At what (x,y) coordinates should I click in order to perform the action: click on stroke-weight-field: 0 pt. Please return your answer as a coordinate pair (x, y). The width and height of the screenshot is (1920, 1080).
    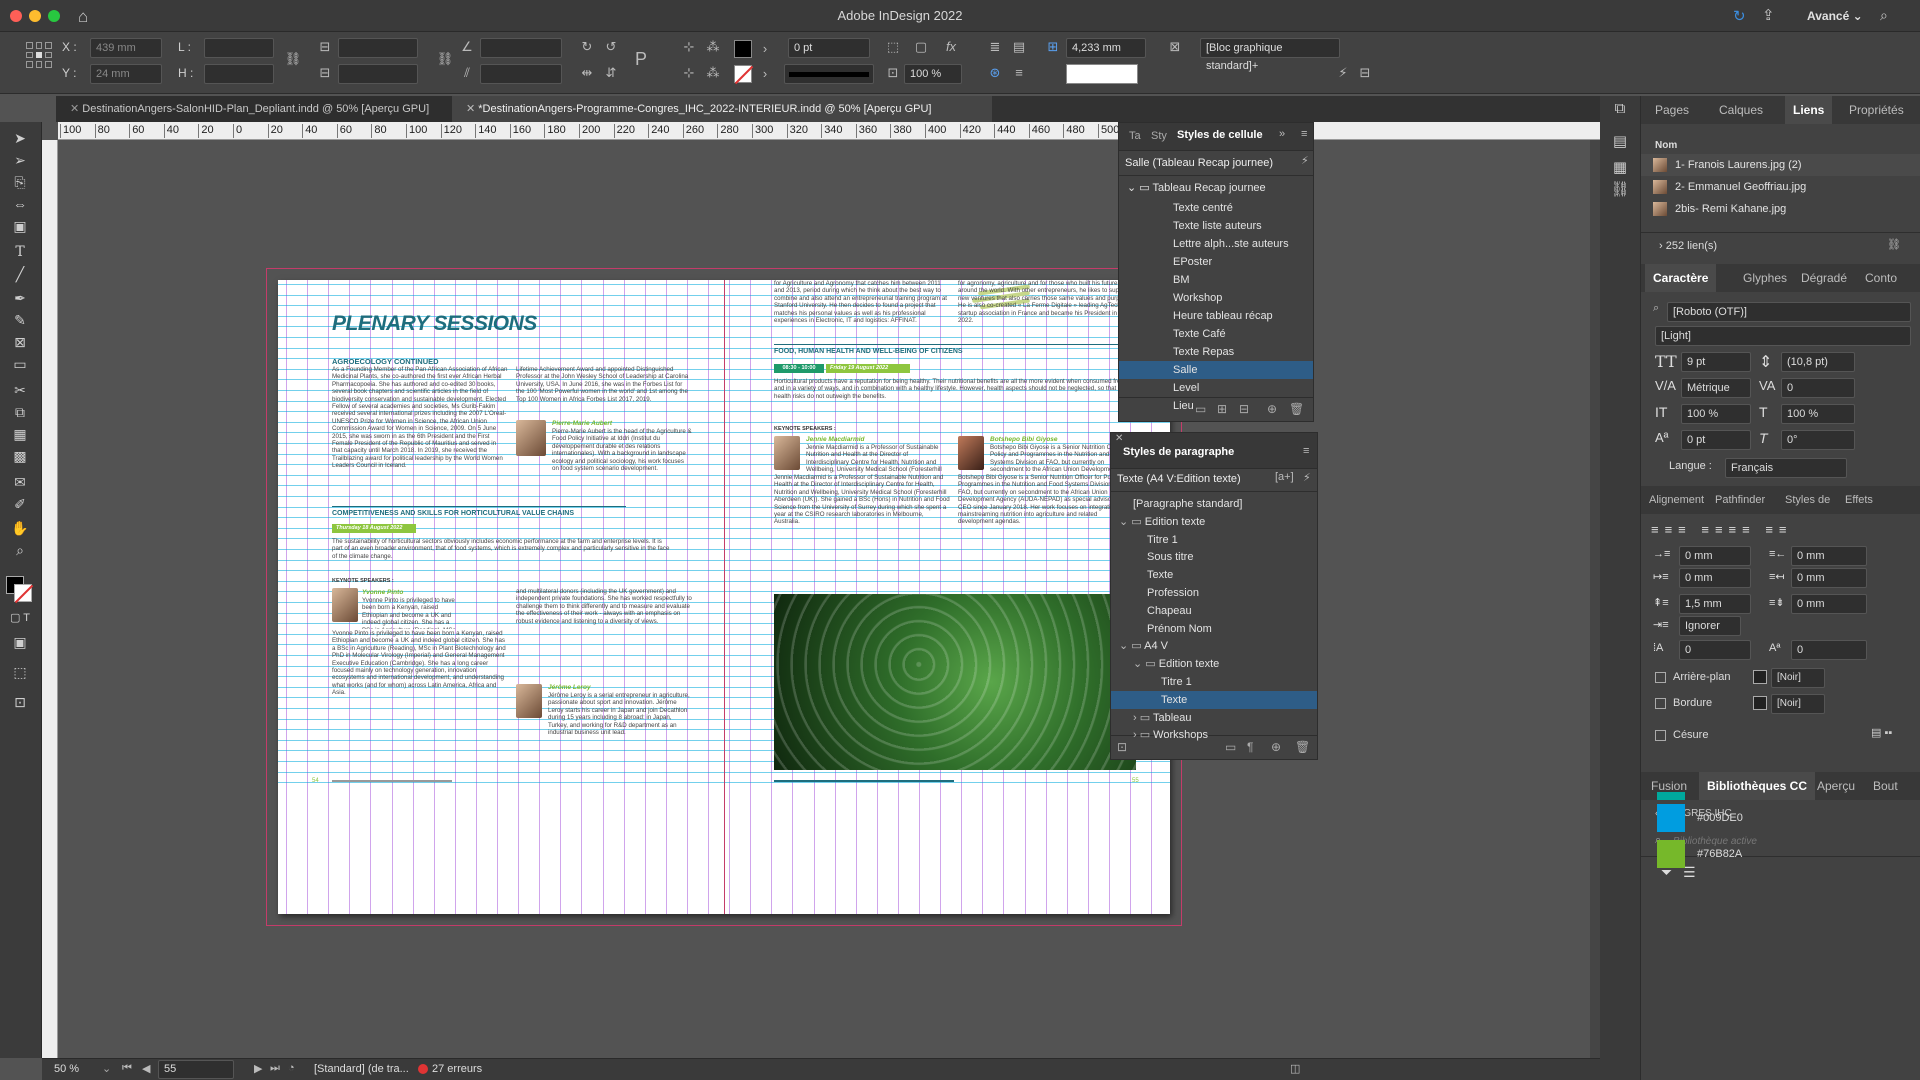
    Looking at the image, I should click on (829, 48).